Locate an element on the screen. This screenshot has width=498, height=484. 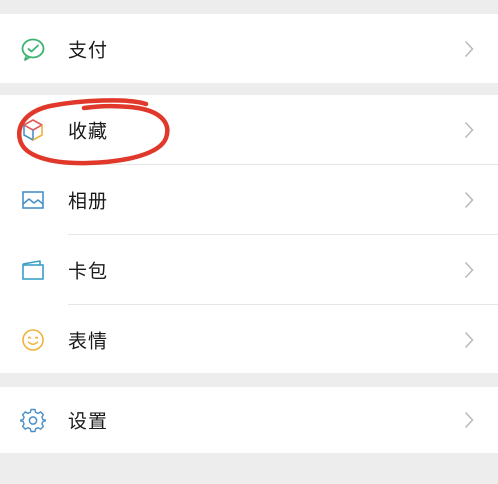
smiley-icon is located at coordinates (33, 340).